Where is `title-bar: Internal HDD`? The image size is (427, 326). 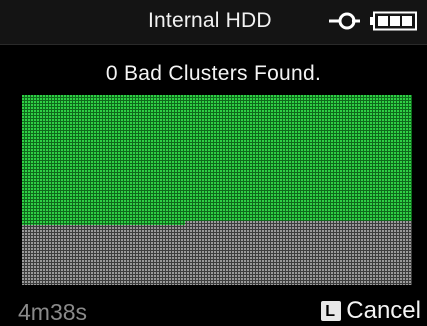 title-bar: Internal HDD is located at coordinates (213, 22).